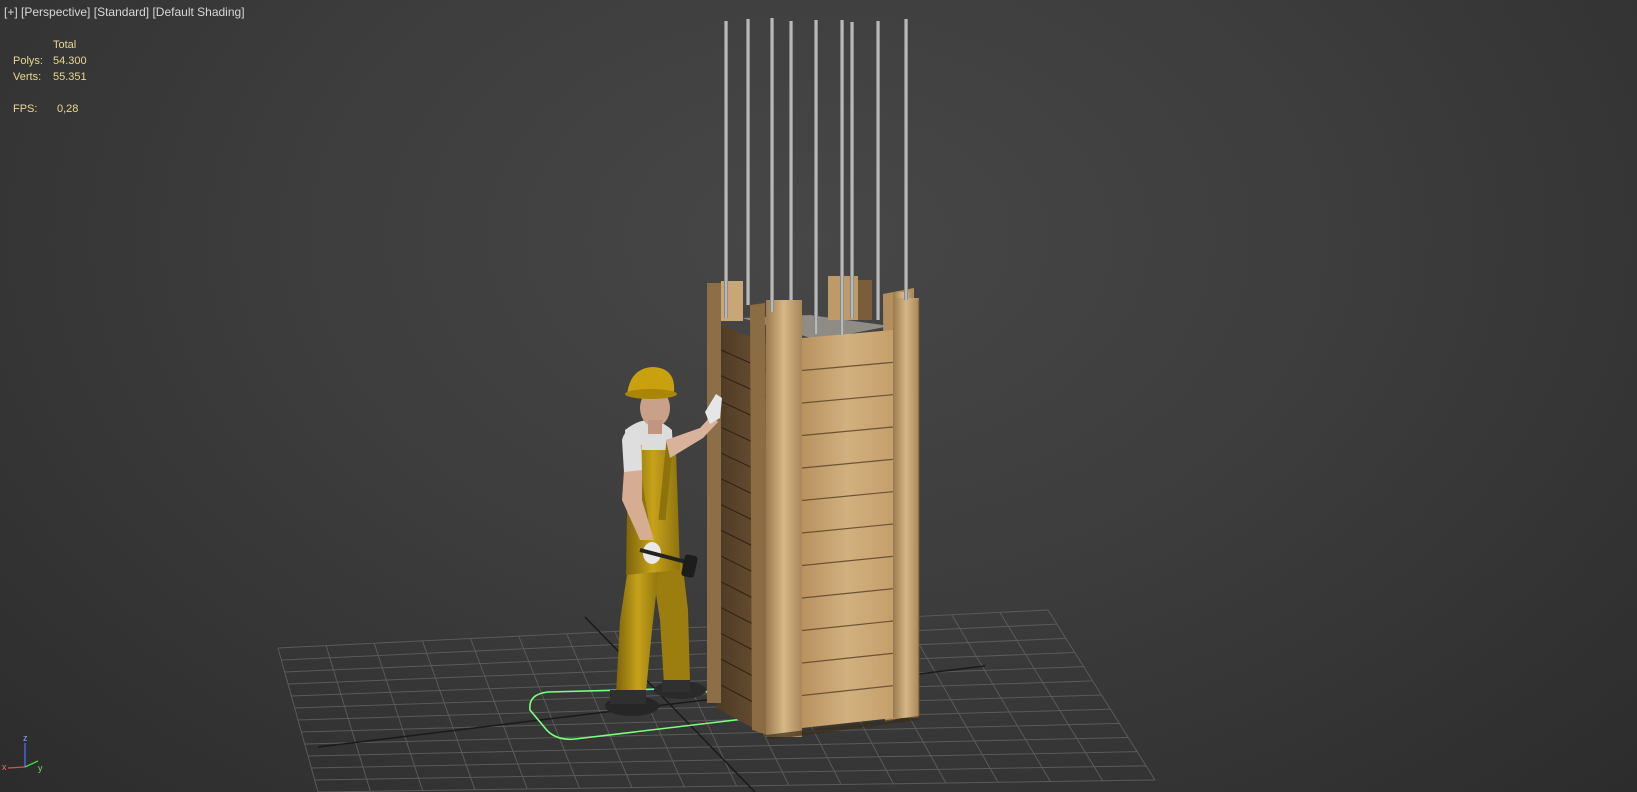  Describe the element at coordinates (759, 519) in the screenshot. I see `formwork-front-left-post` at that location.